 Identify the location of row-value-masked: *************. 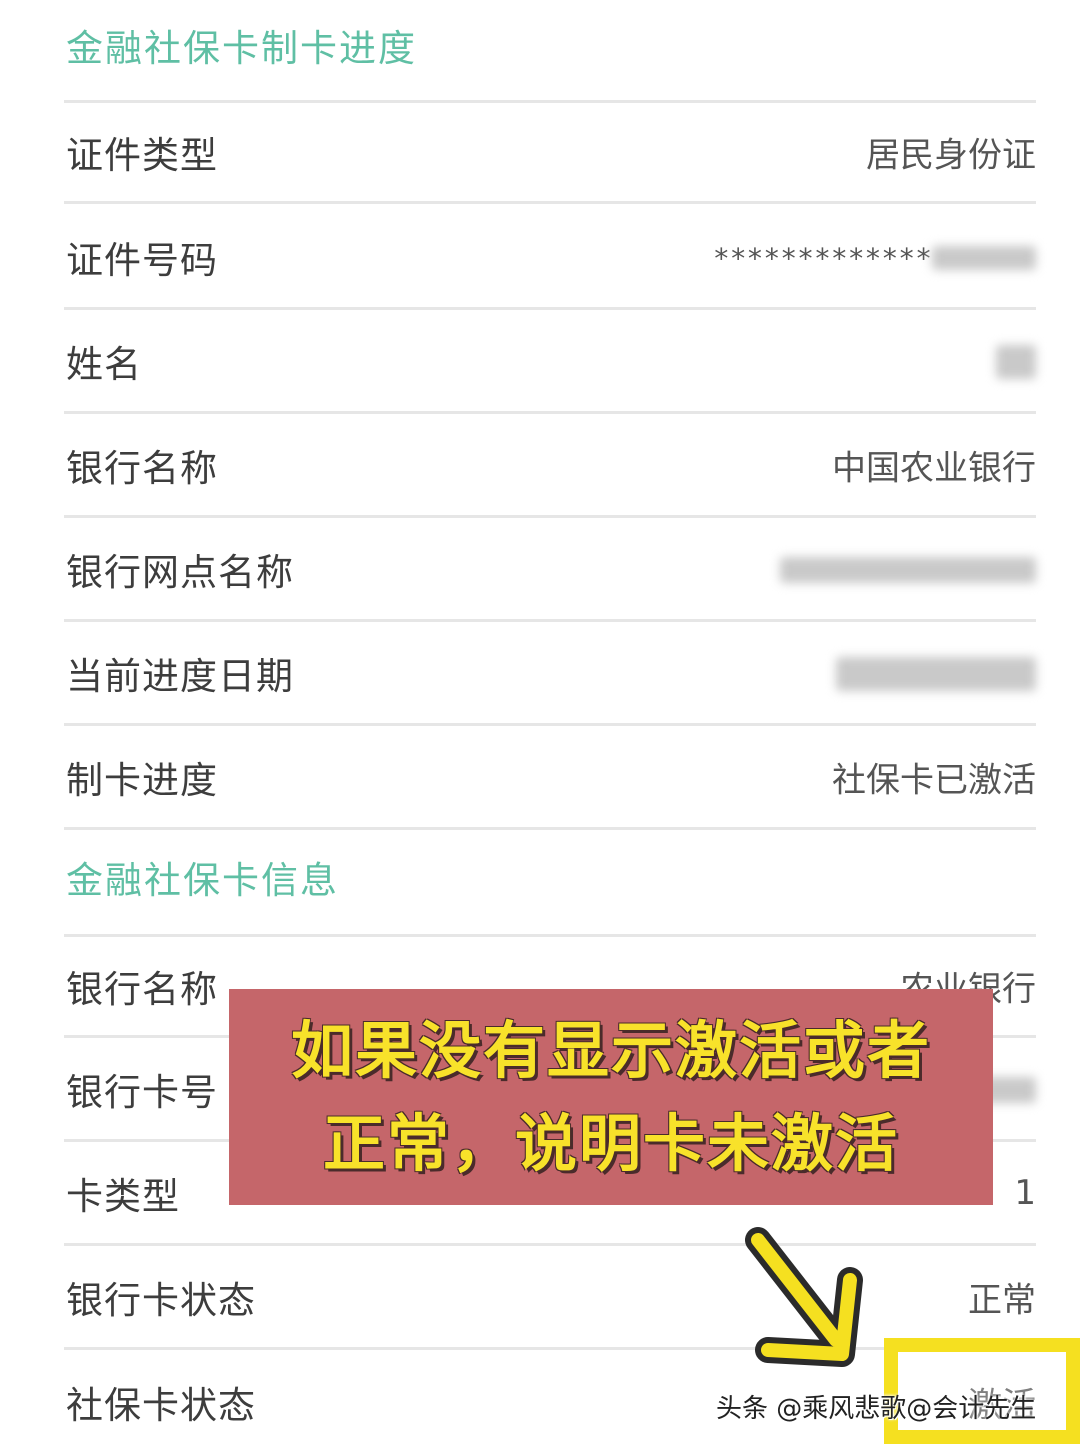
(874, 257).